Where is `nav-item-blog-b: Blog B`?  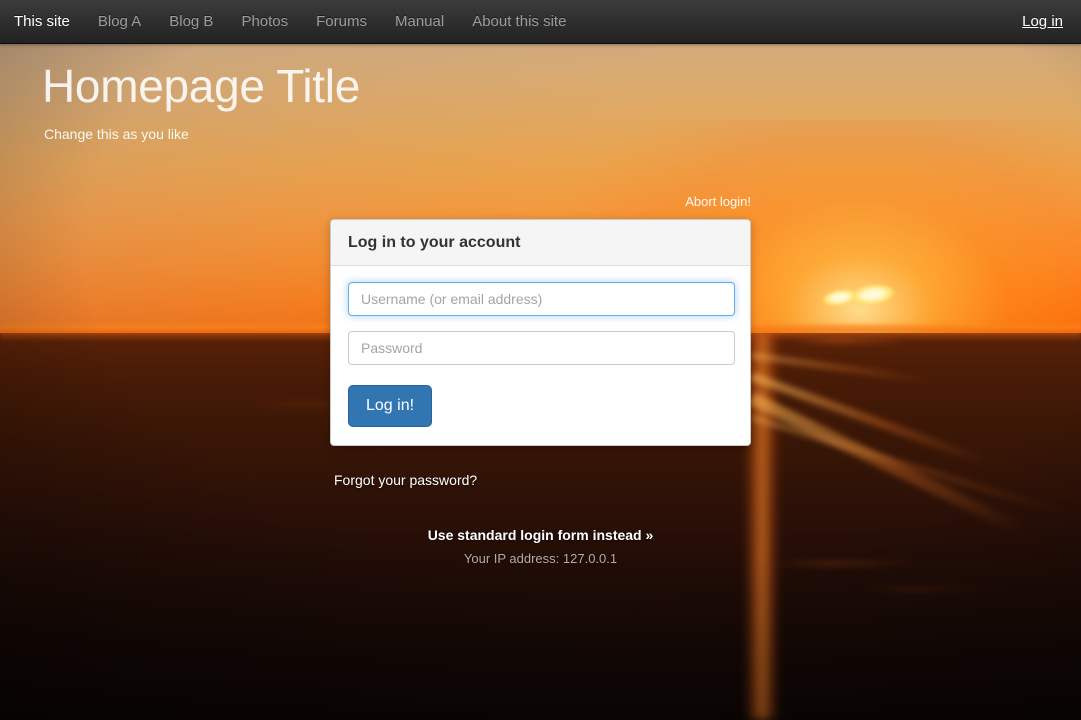
nav-item-blog-b: Blog B is located at coordinates (191, 21).